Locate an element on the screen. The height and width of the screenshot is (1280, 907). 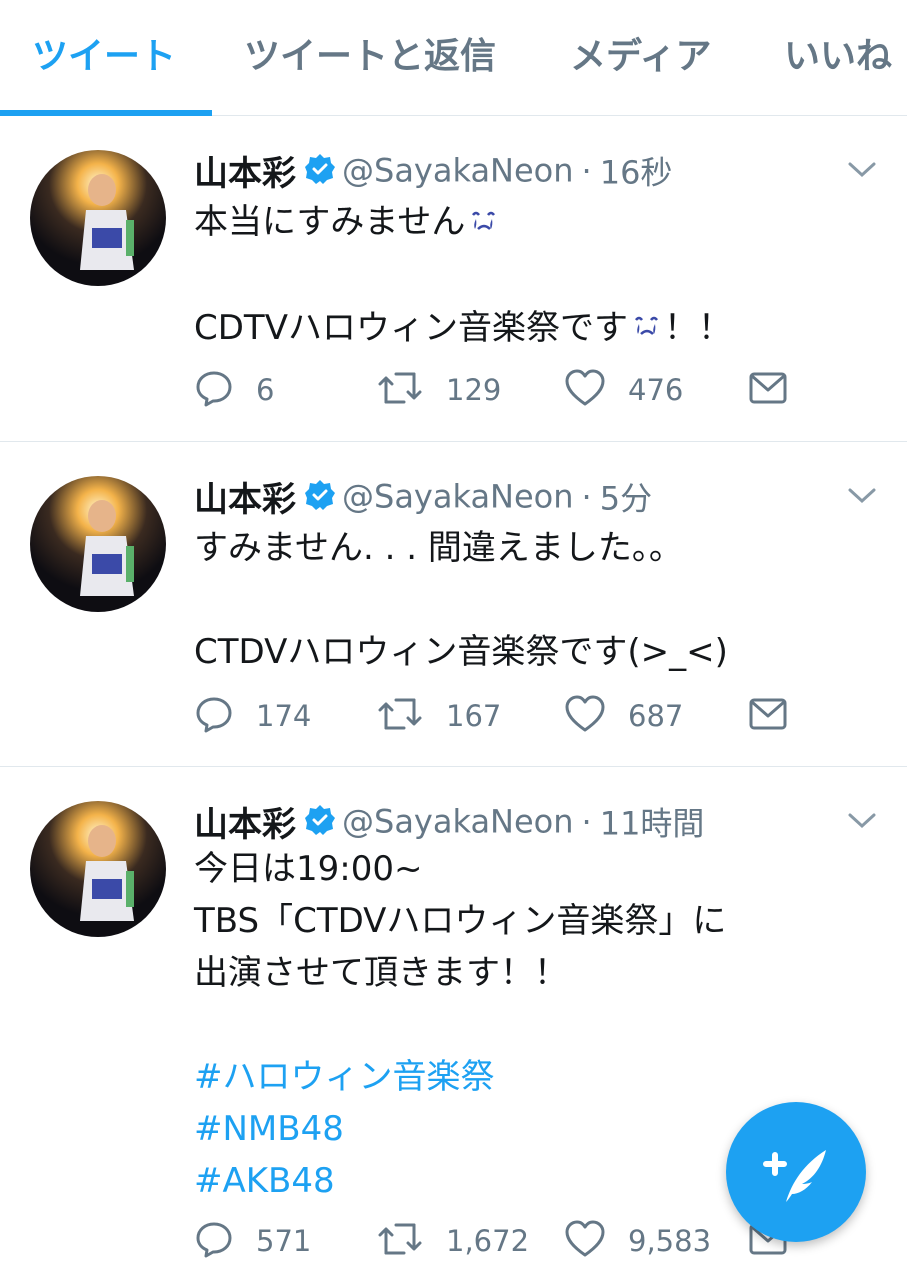
tweet-text-line: ！！ is located at coordinates (697, 327).